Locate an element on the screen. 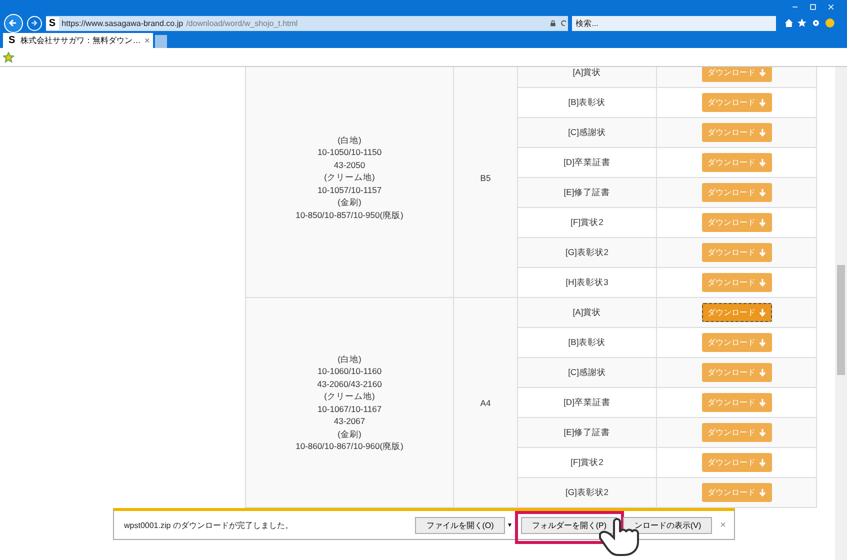  site-icon: S is located at coordinates (52, 23).